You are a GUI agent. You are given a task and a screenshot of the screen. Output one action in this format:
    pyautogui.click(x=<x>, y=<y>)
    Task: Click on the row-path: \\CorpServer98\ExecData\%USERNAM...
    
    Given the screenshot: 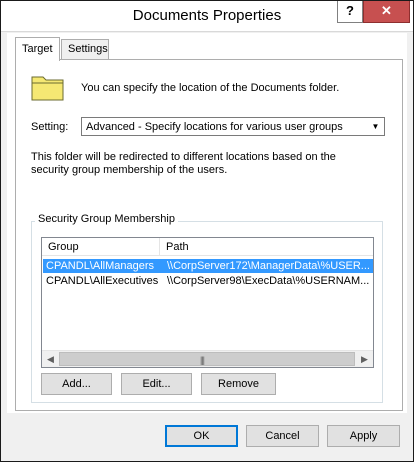 What is the action you would take?
    pyautogui.click(x=268, y=281)
    